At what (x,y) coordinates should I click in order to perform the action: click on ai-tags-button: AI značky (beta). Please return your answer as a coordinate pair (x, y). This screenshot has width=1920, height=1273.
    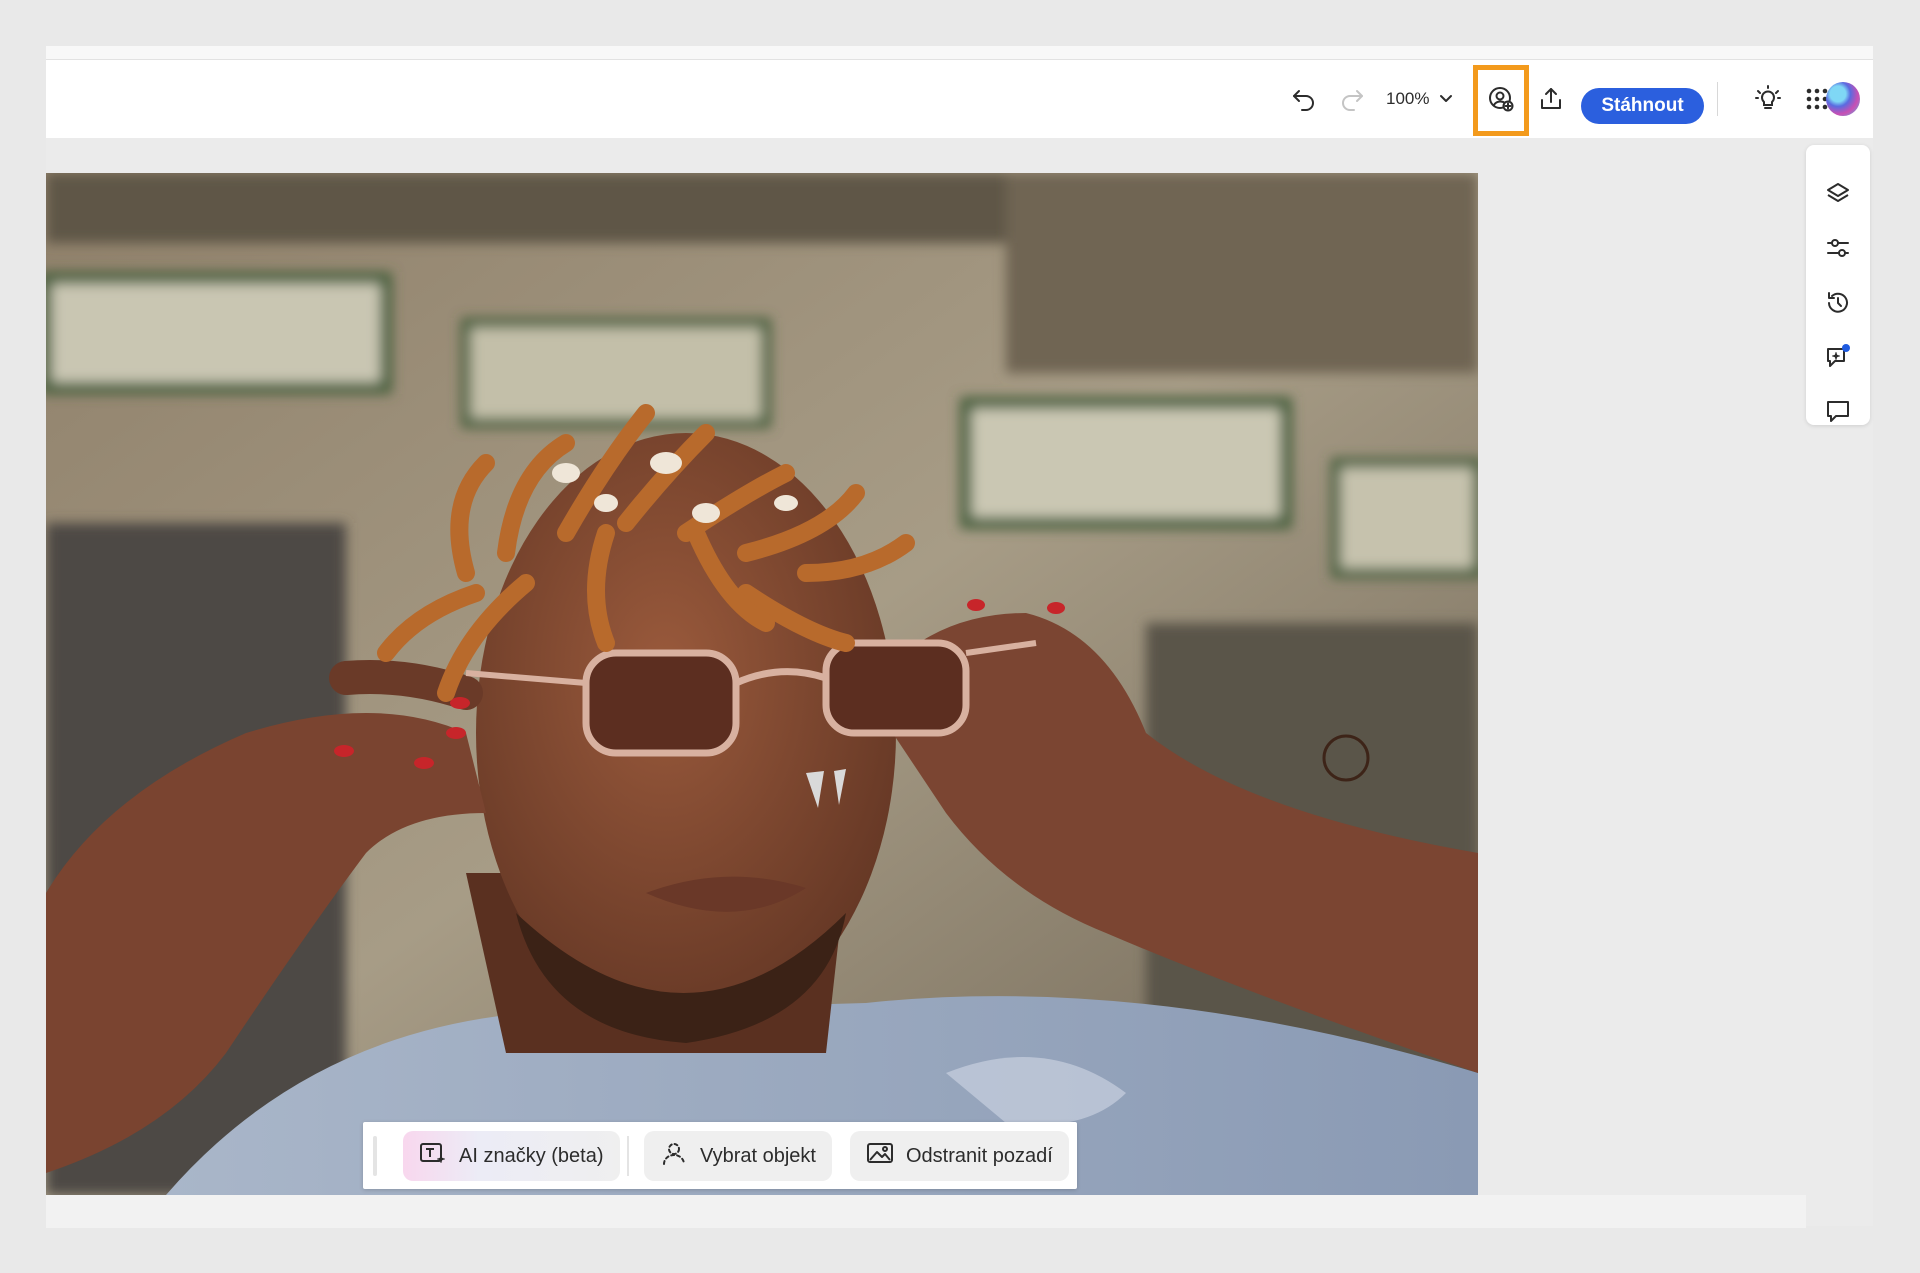
    Looking at the image, I should click on (511, 1156).